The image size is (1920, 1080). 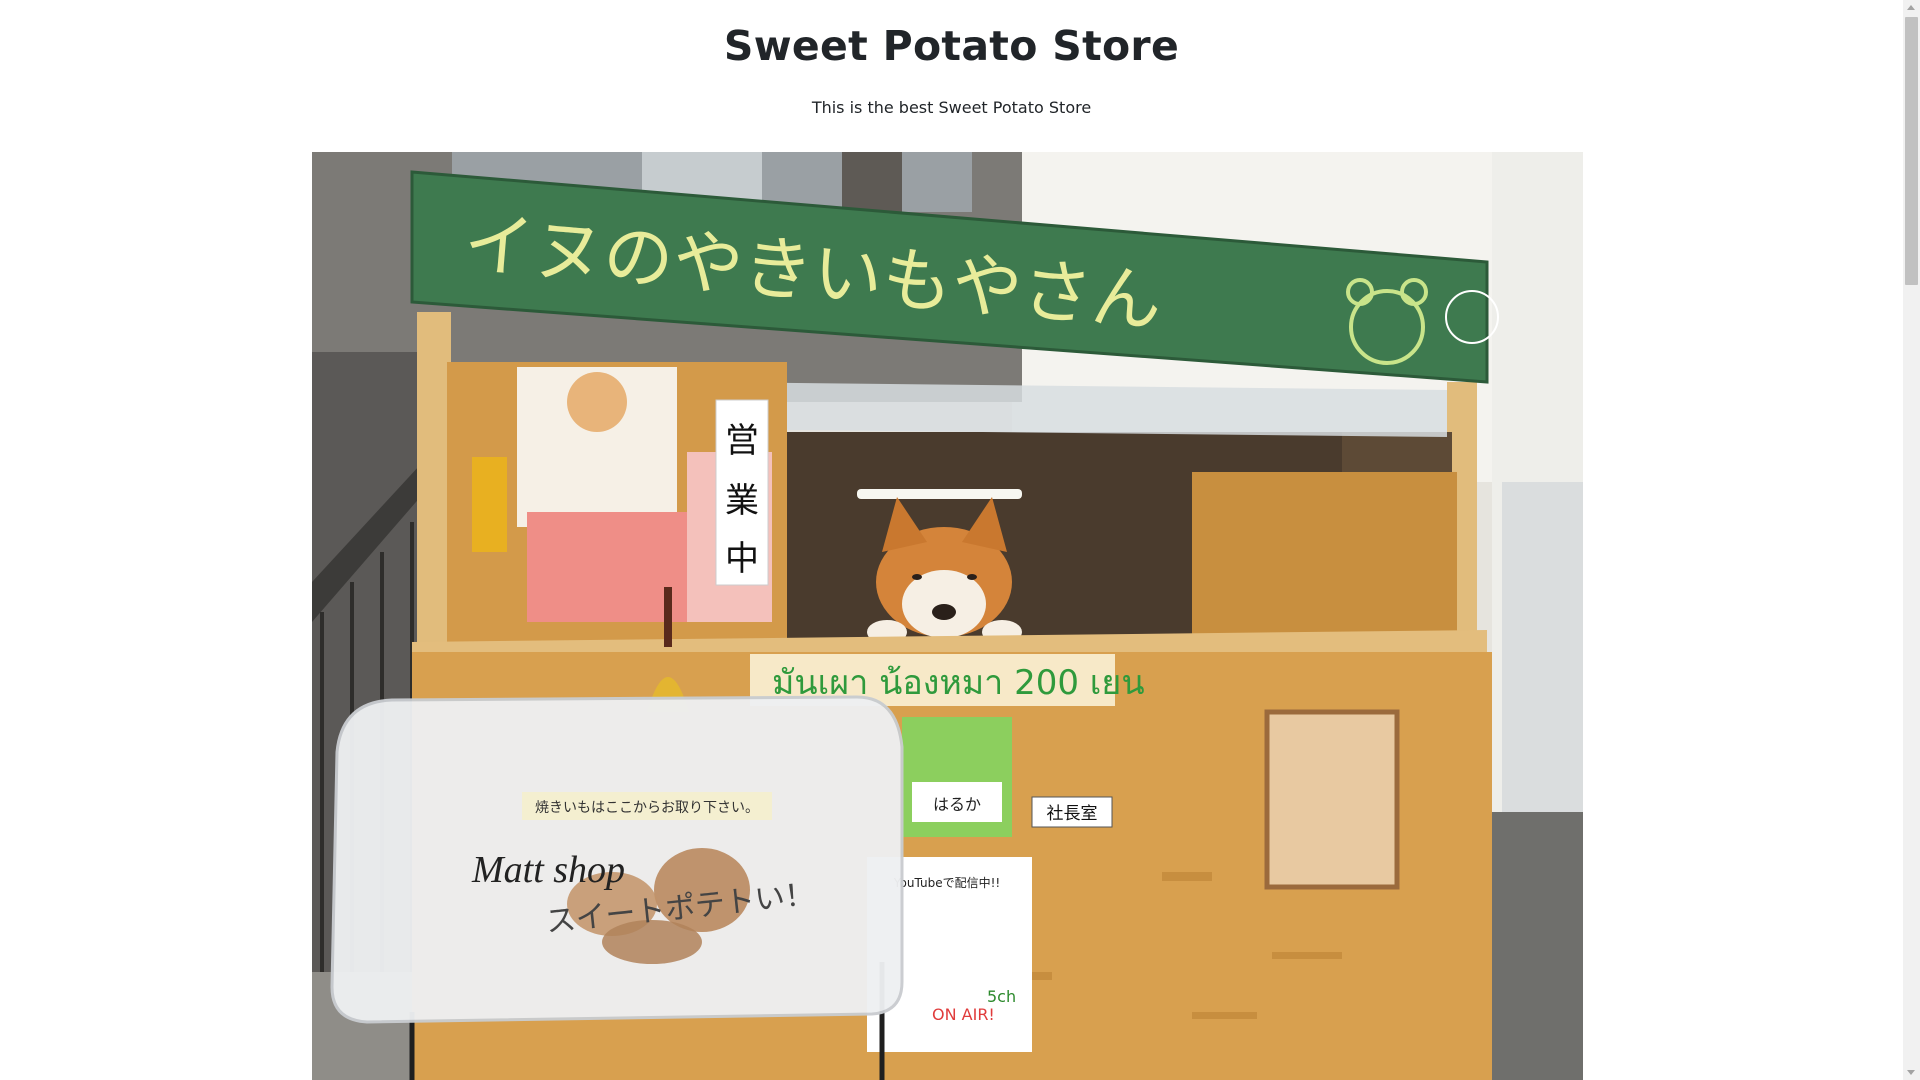 What do you see at coordinates (1911, 151) in the screenshot?
I see `scroll-thumb` at bounding box center [1911, 151].